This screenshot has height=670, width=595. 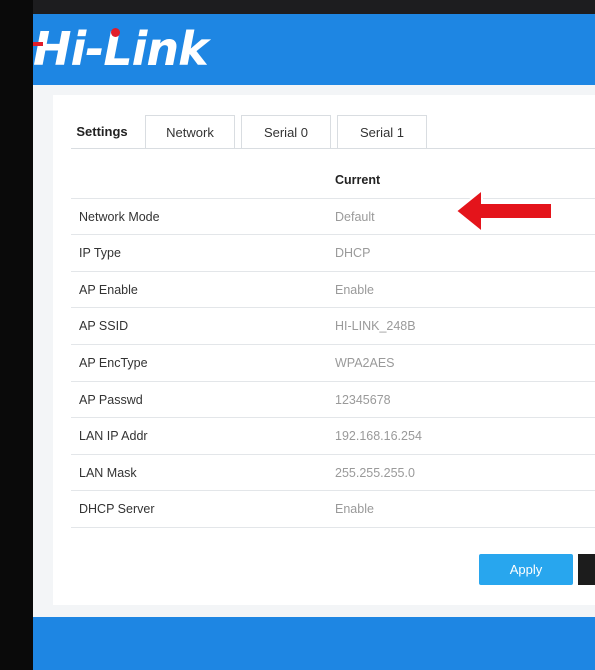 What do you see at coordinates (108, 289) in the screenshot?
I see `row-label: AP Enable` at bounding box center [108, 289].